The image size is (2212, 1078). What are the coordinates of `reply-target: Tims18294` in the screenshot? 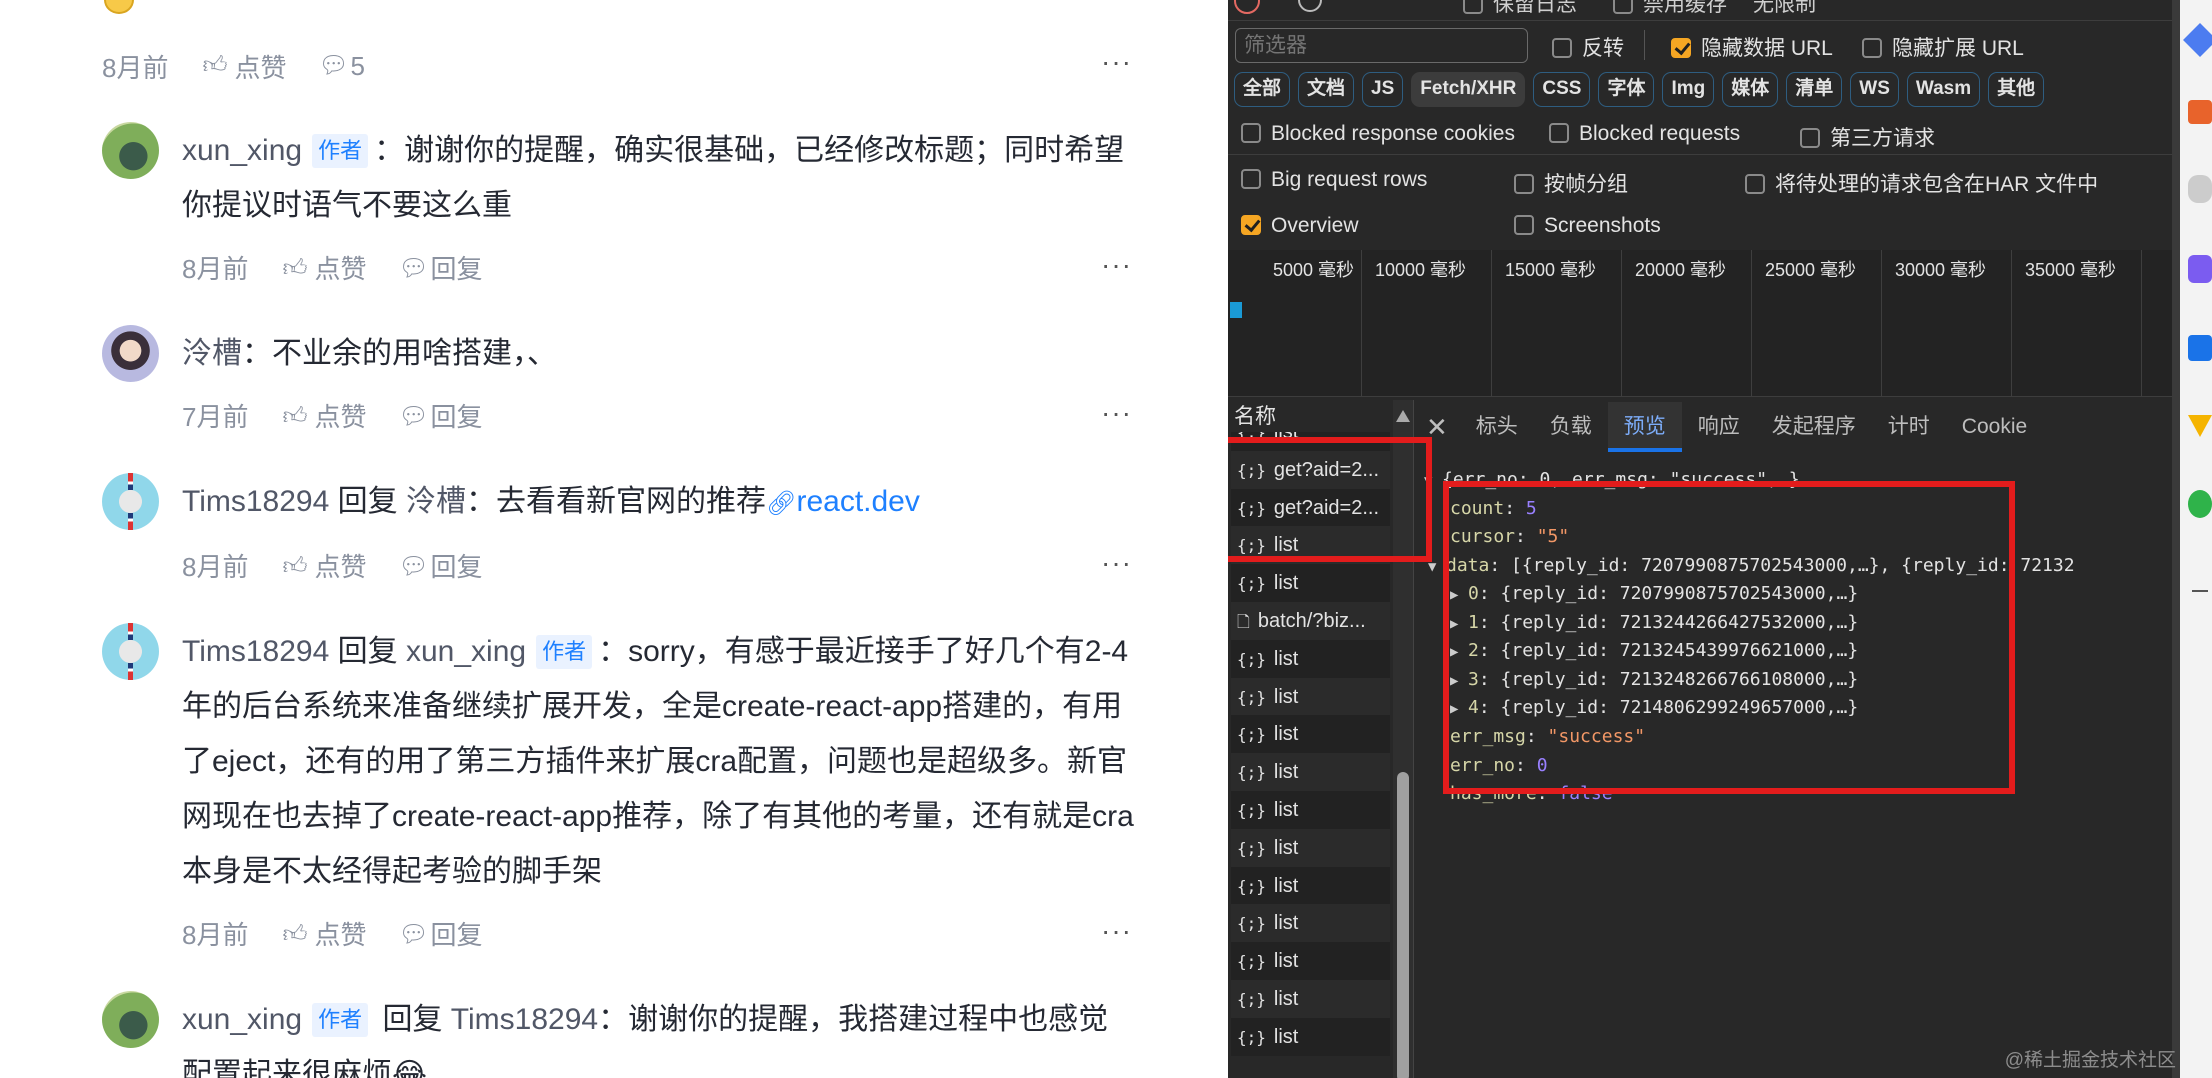 It's located at (524, 1019).